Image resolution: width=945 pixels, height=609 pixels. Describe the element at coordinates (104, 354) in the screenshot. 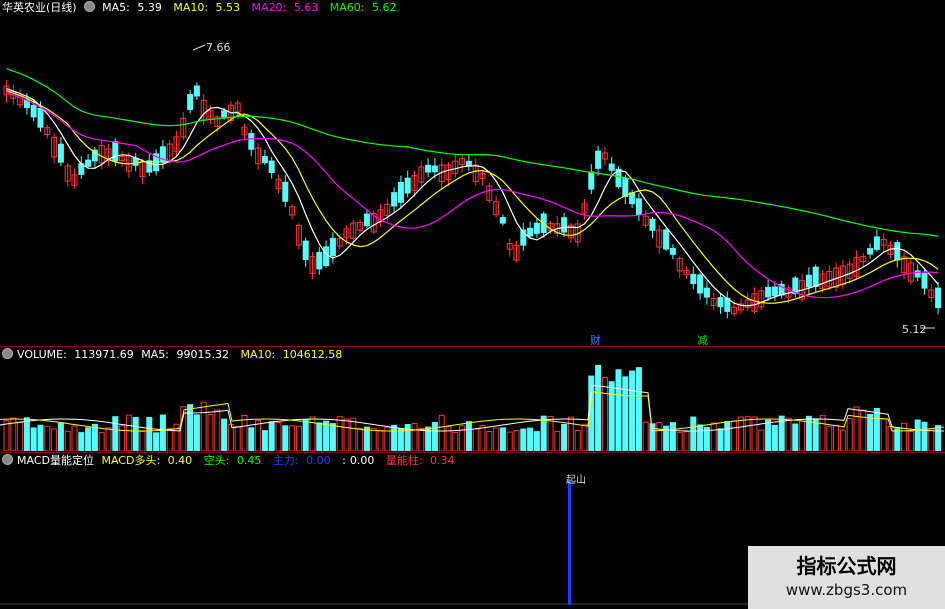

I see `volume-value: 113971.69` at that location.